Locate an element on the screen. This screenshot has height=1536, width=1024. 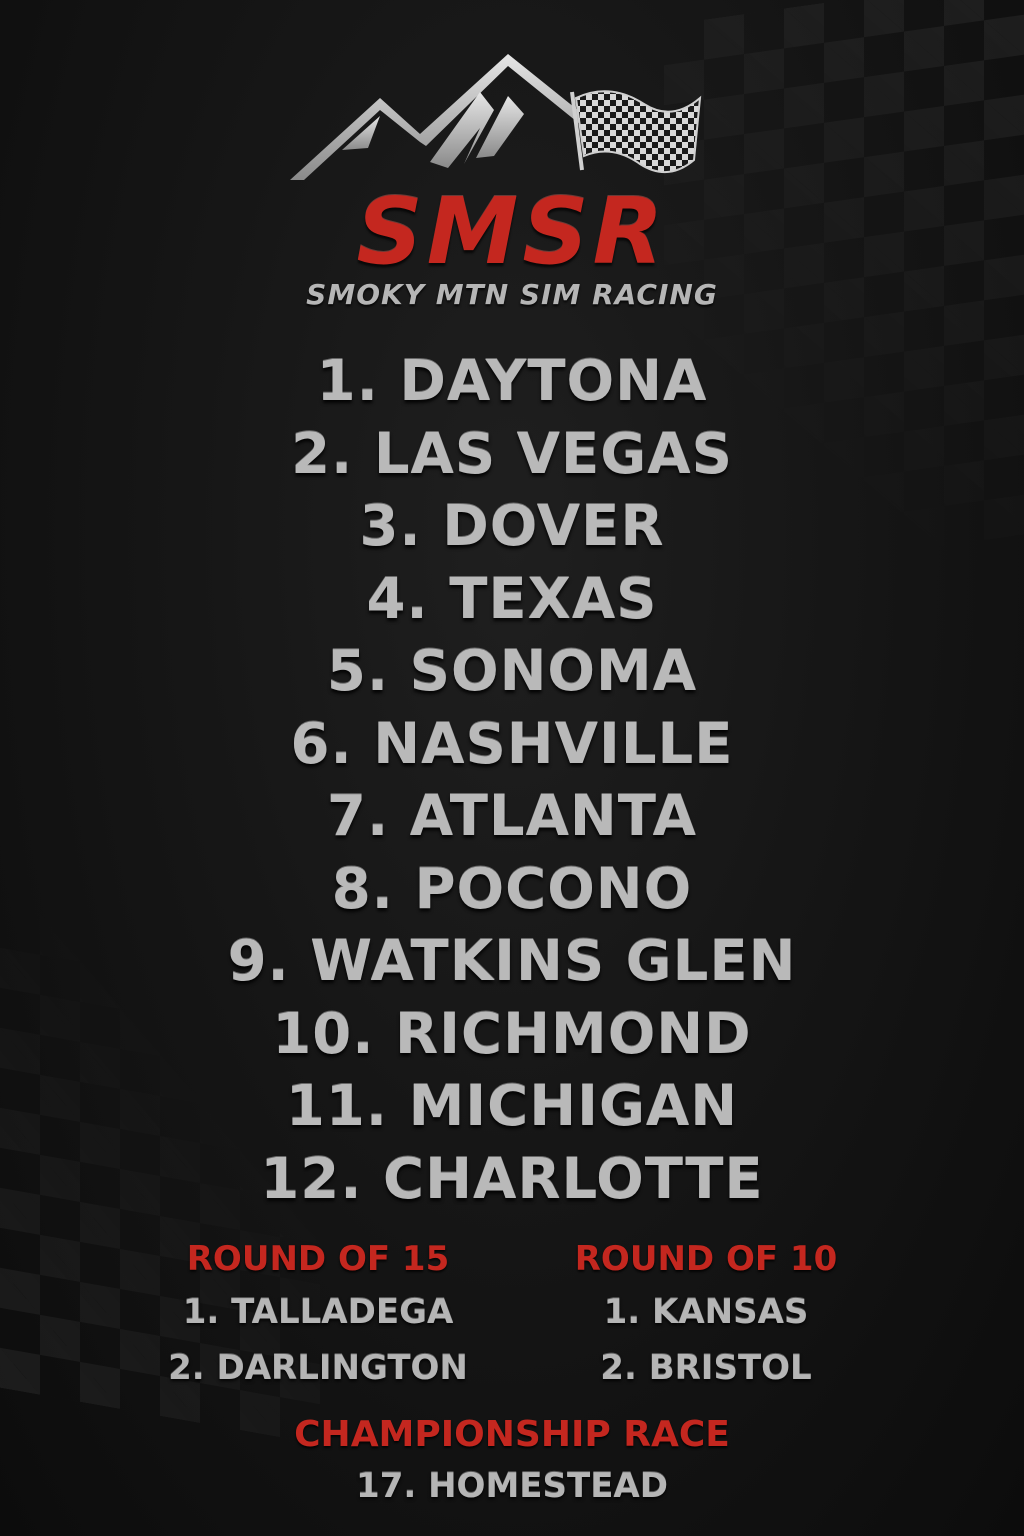
race-item: 5. SONOMA is located at coordinates (512, 671).